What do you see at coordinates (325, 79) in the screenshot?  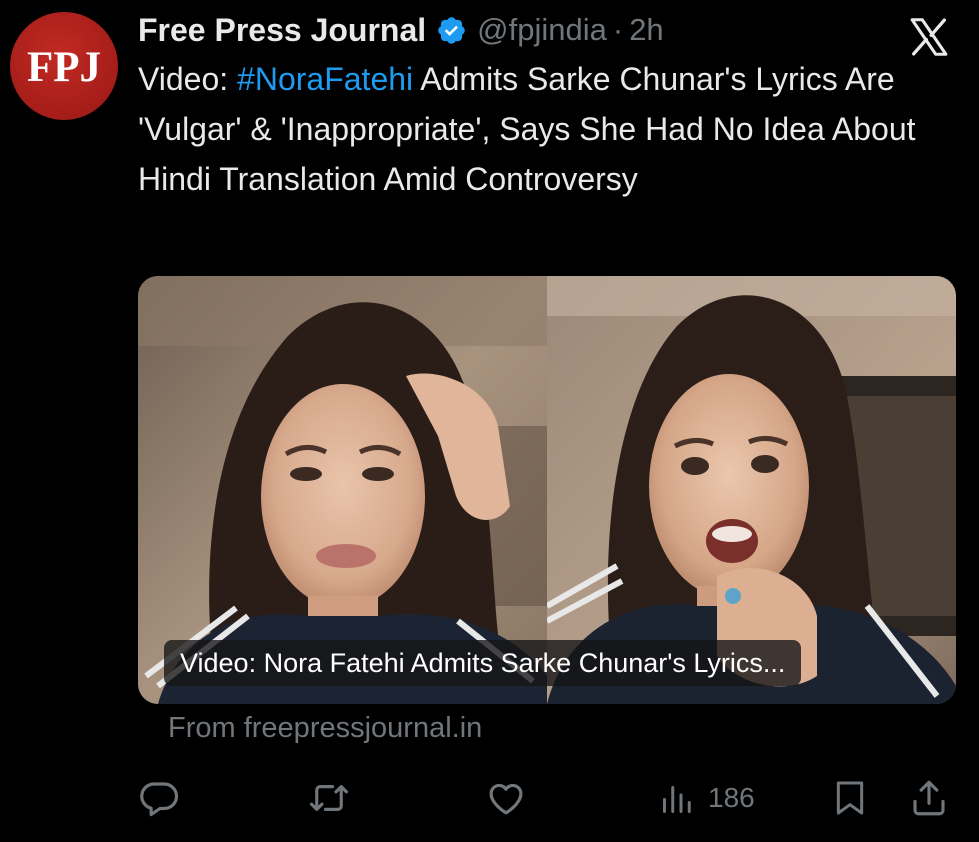 I see `hashtag-link: #NoraFatehi` at bounding box center [325, 79].